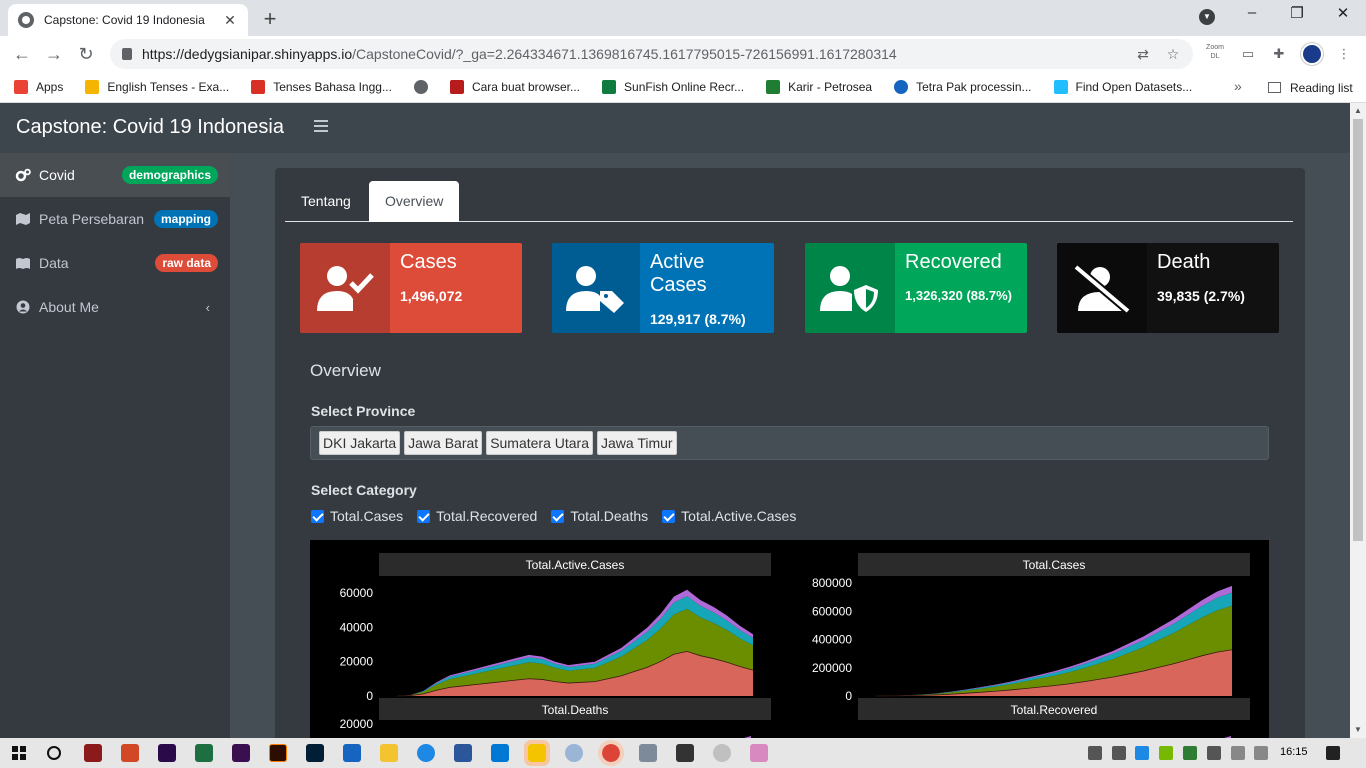 The height and width of the screenshot is (768, 1366). What do you see at coordinates (599, 516) in the screenshot?
I see `category-checkbox: Total.Deaths` at bounding box center [599, 516].